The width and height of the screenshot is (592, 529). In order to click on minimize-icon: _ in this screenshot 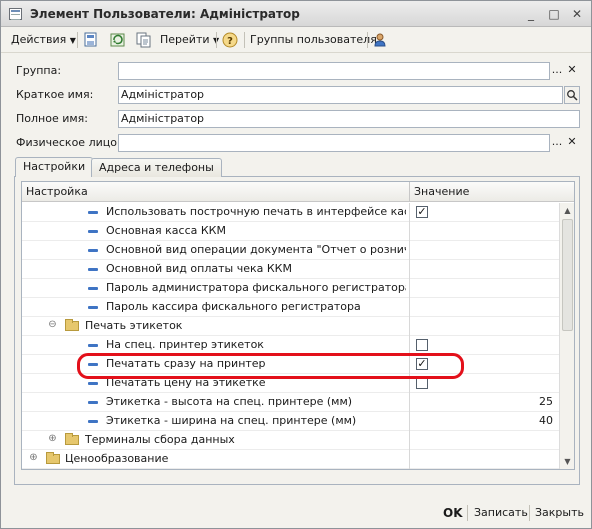, I will do `click(531, 14)`.